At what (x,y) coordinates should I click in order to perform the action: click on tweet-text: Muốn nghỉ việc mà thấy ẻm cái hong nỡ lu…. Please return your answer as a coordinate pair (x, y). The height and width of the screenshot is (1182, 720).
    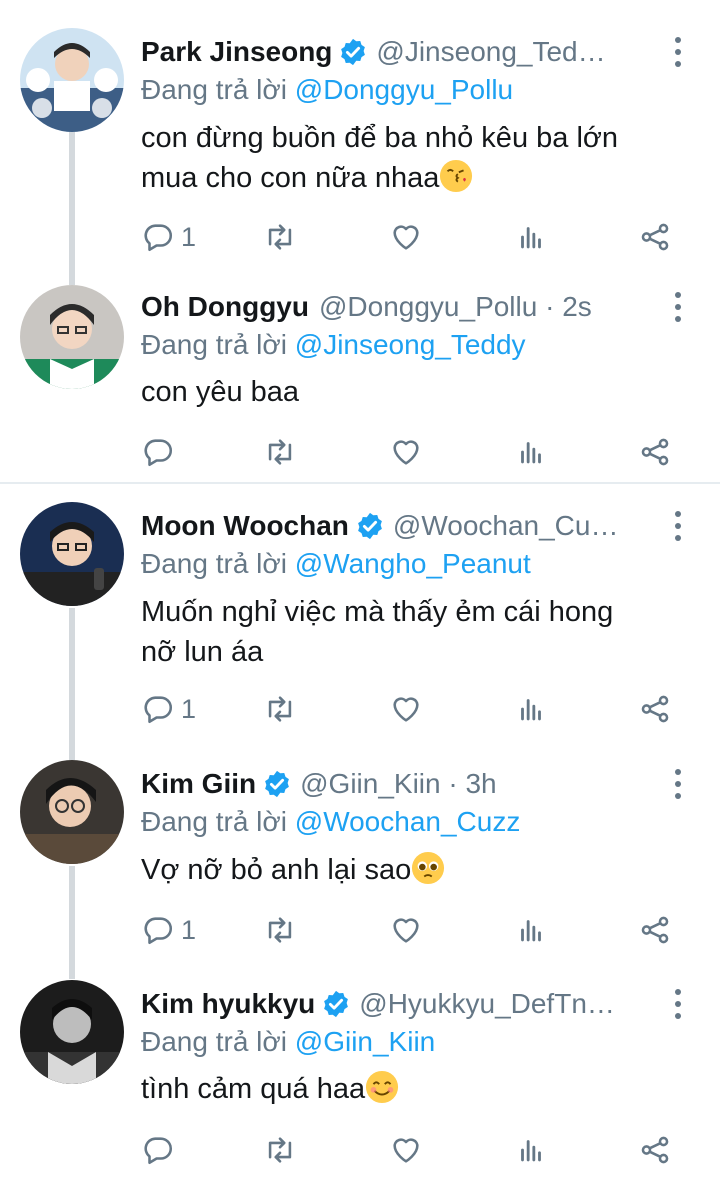
    Looking at the image, I should click on (411, 632).